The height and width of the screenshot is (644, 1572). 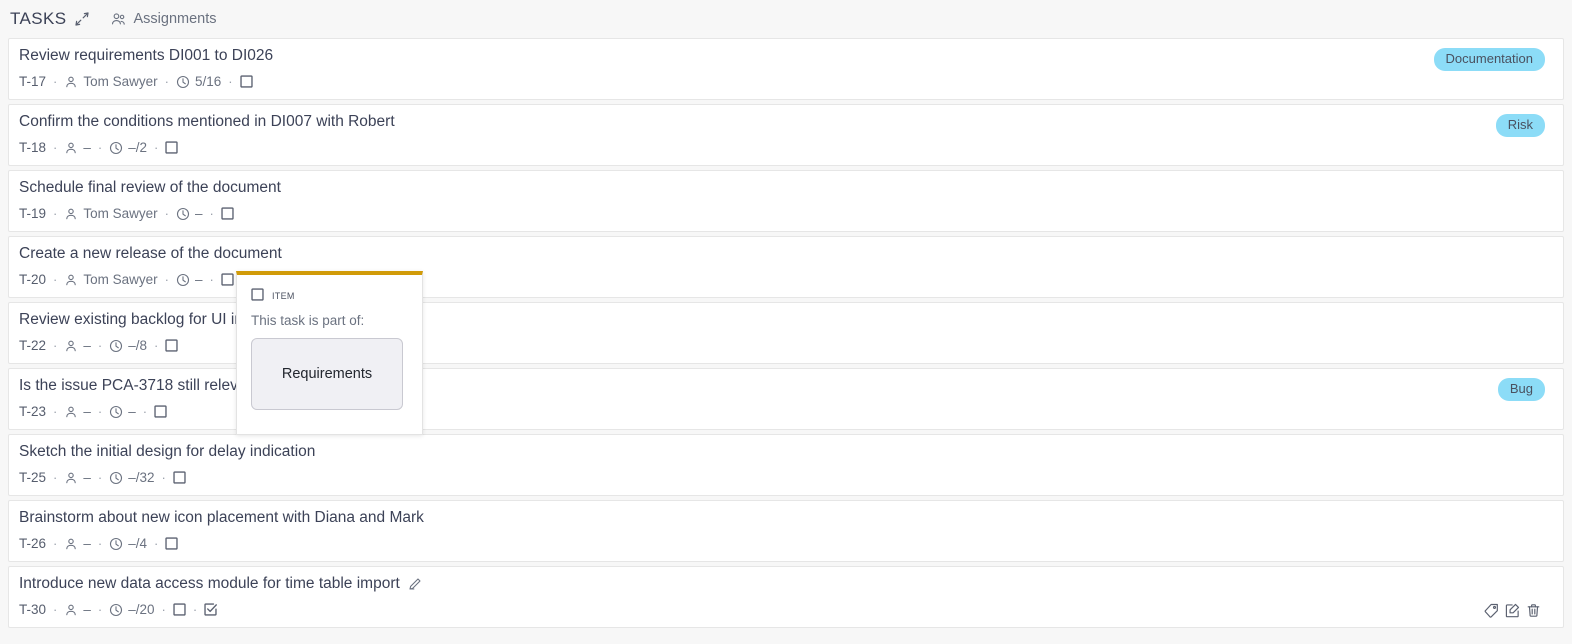 I want to click on assignments-label: Assignments, so click(x=175, y=19).